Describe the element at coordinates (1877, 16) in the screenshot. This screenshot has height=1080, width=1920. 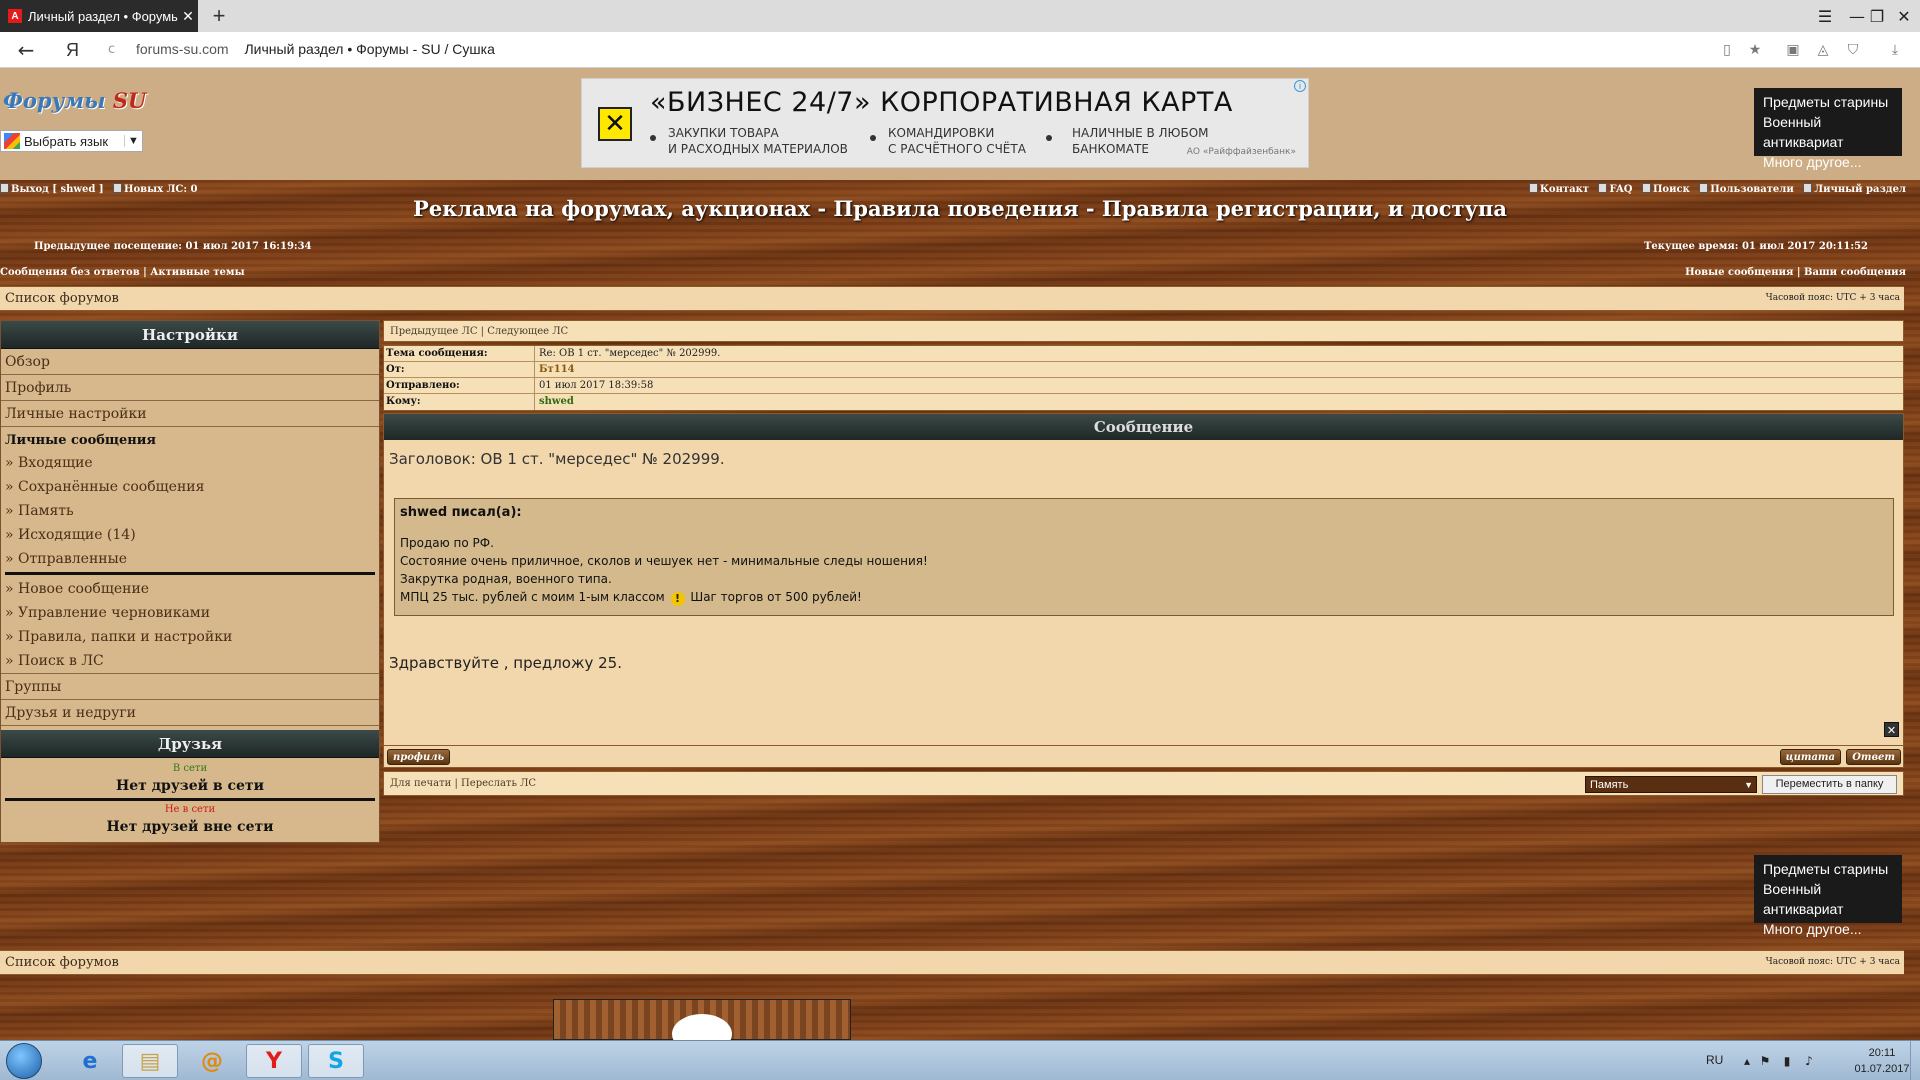
I see `maximize-button: ❐` at that location.